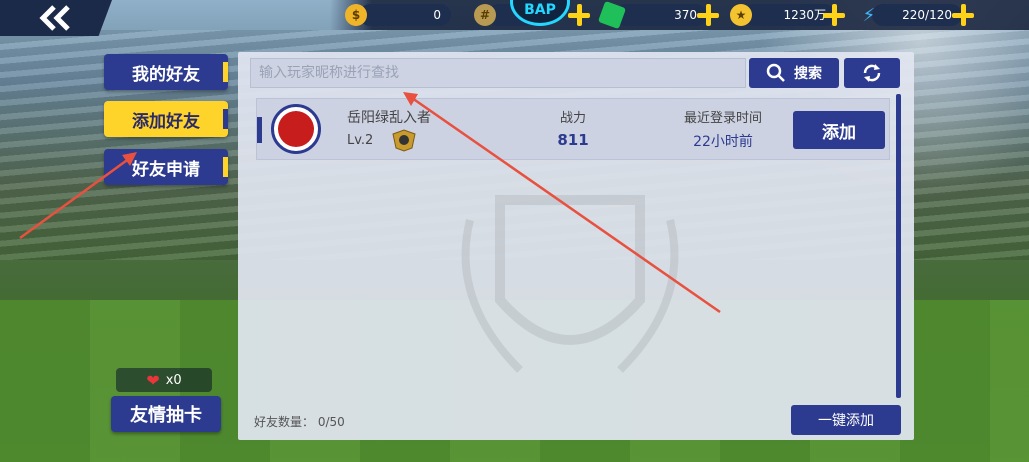 Image resolution: width=1029 pixels, height=462 pixels. I want to click on double-chevron-left-icon, so click(54, 18).